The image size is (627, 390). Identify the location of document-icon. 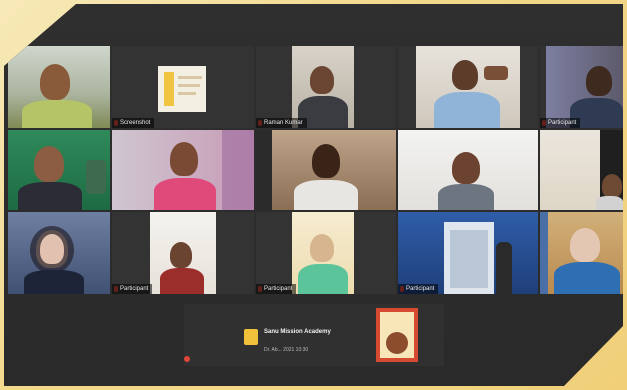
(251, 337).